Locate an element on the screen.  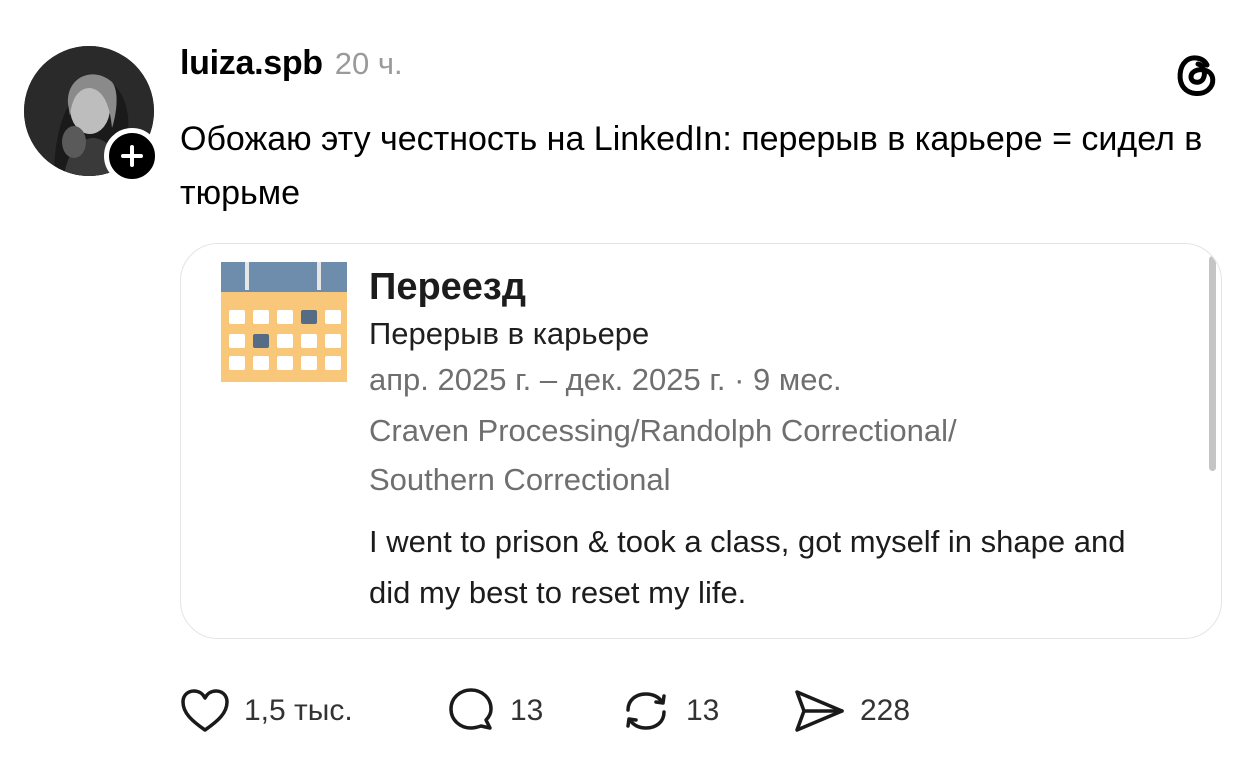
post-header: luiza.spb 20 ч. is located at coordinates (291, 64).